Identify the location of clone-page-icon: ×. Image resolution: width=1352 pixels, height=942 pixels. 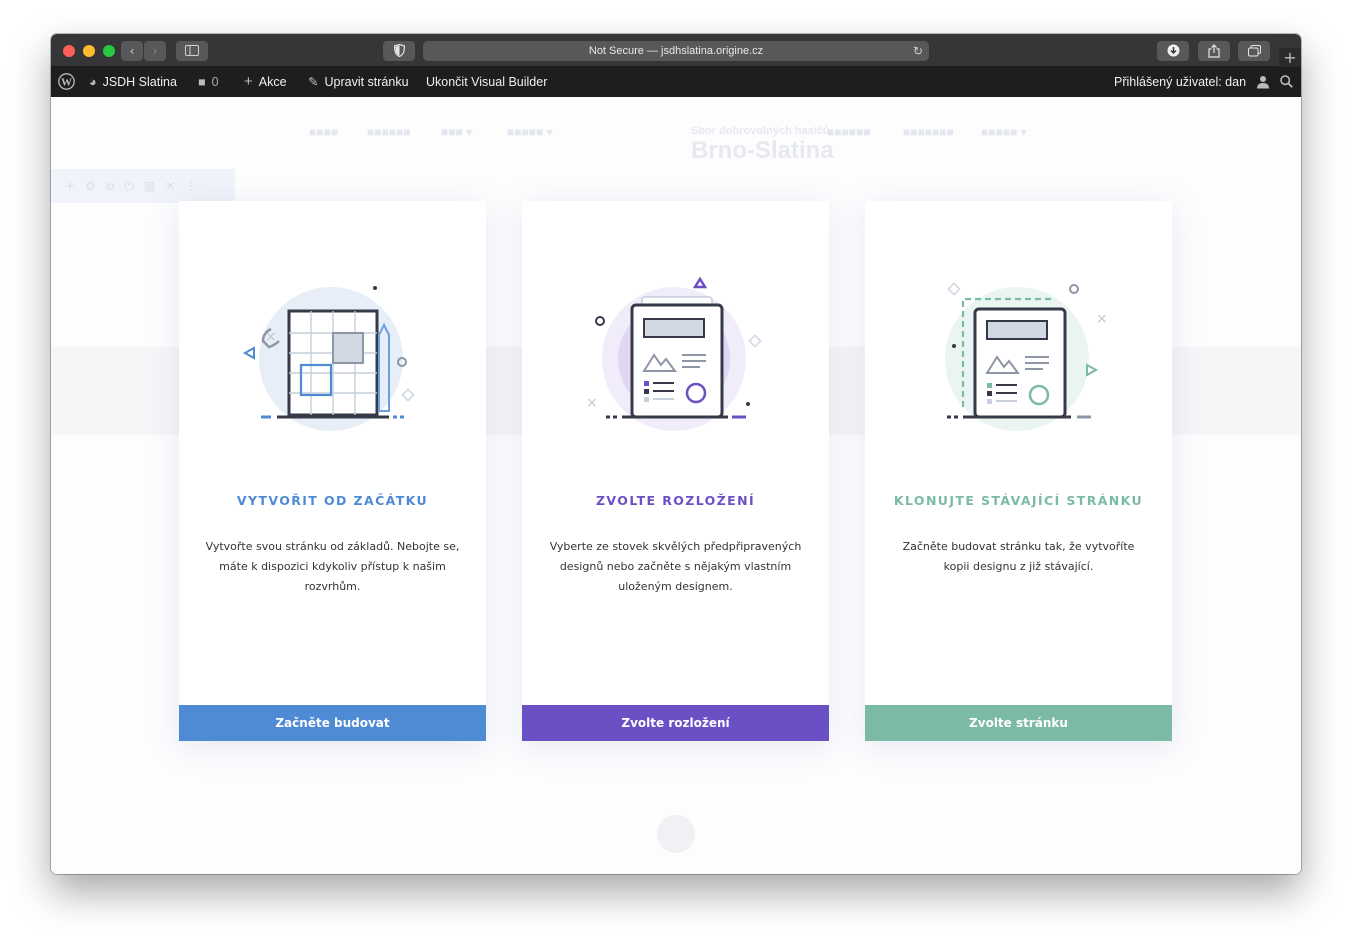
(1026, 356).